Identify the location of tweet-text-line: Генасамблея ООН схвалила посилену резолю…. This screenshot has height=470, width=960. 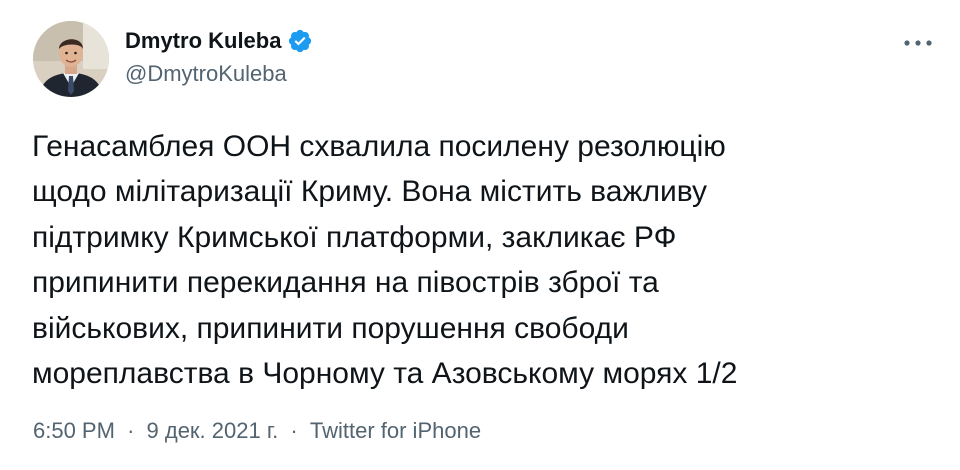
(379, 146).